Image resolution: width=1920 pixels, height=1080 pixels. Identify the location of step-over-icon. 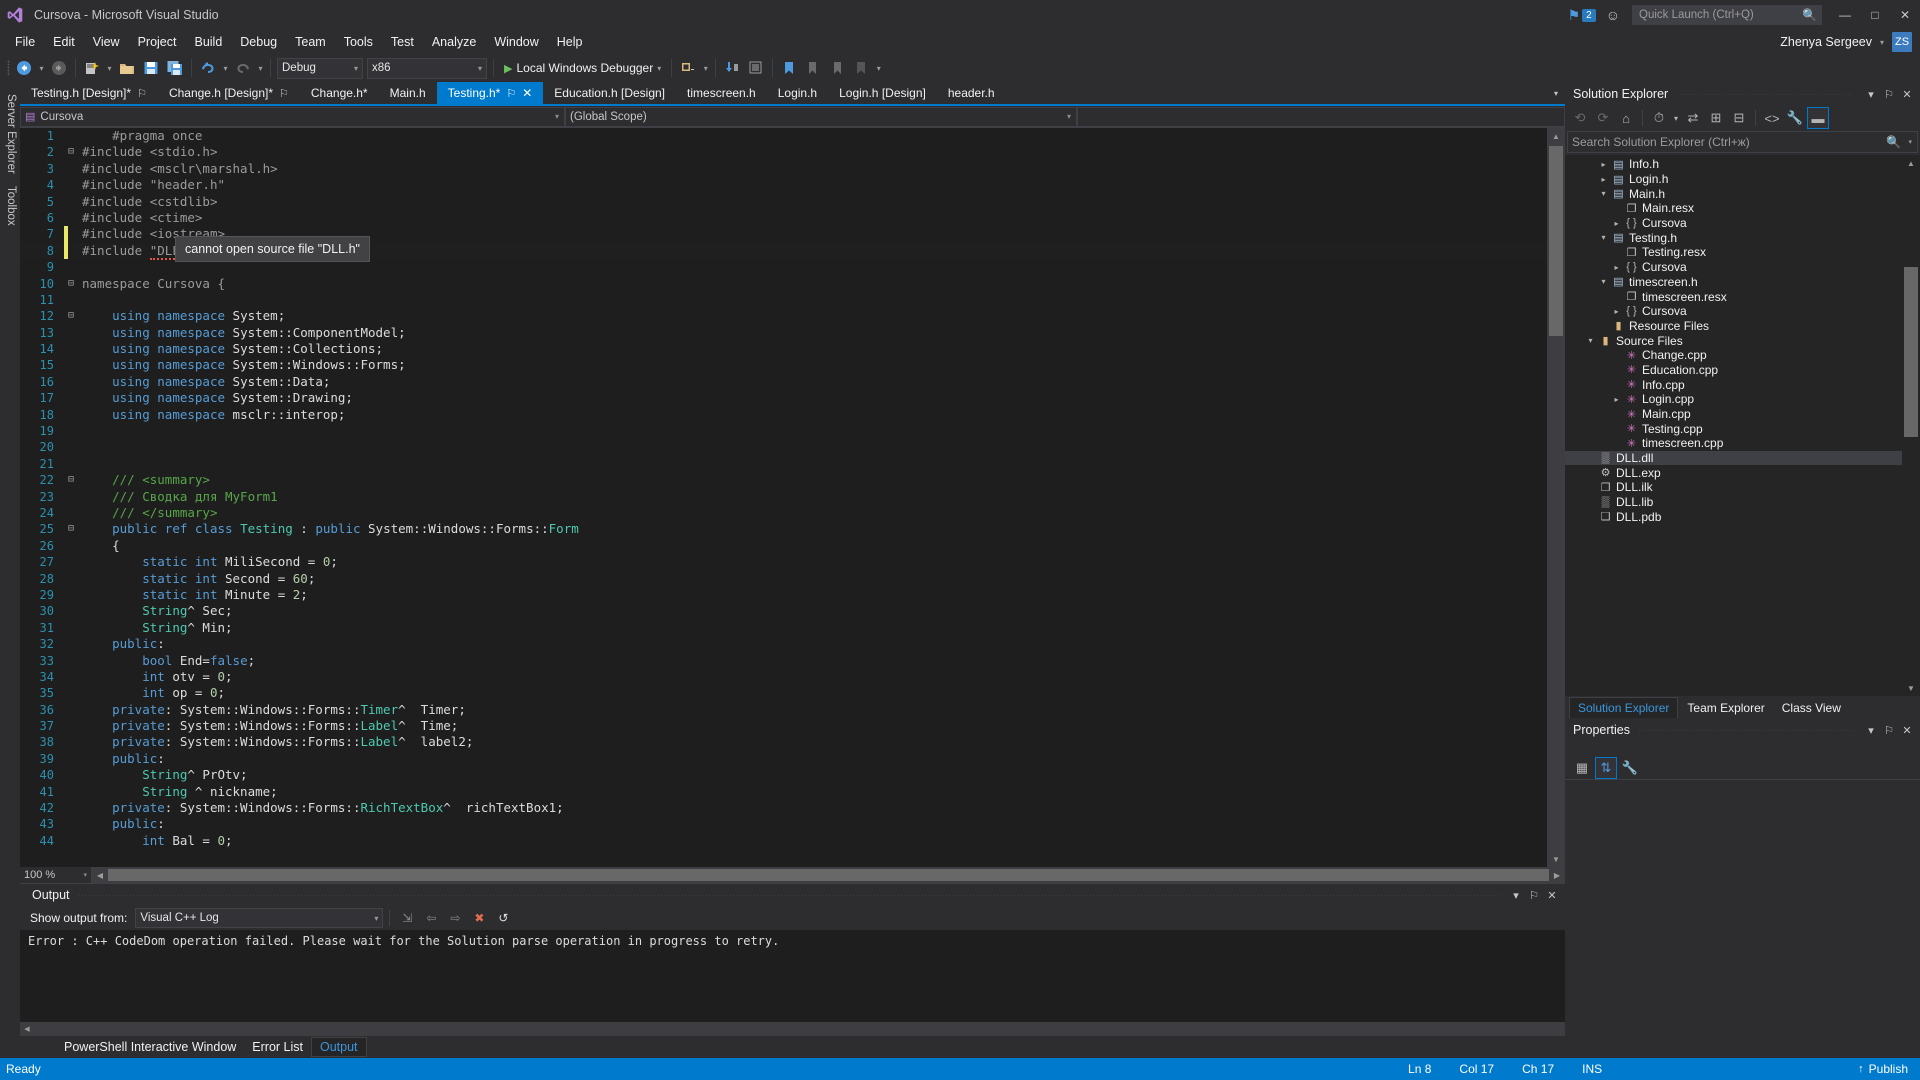
(756, 68).